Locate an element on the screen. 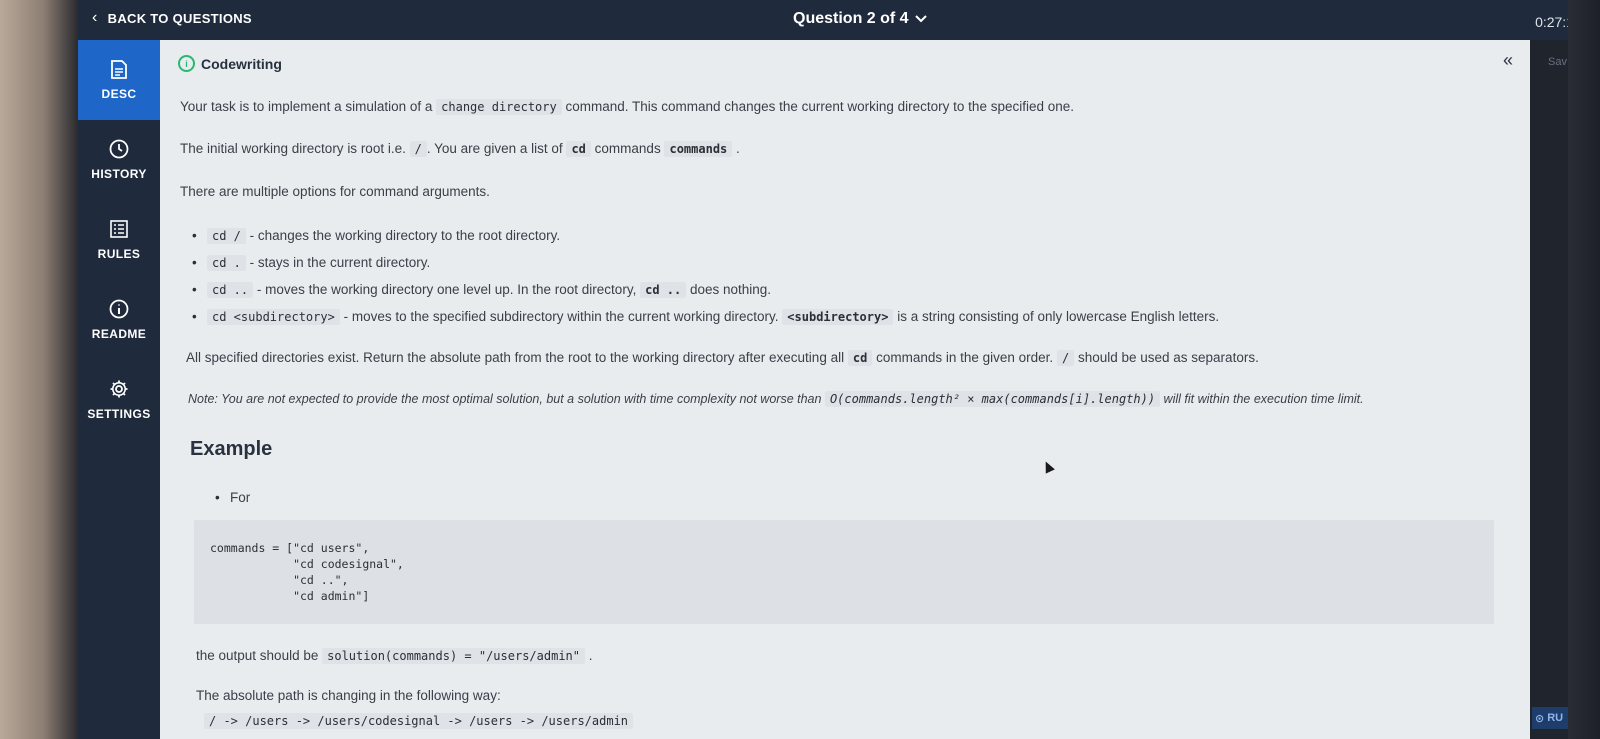 This screenshot has width=1600, height=739. text: For is located at coordinates (240, 497).